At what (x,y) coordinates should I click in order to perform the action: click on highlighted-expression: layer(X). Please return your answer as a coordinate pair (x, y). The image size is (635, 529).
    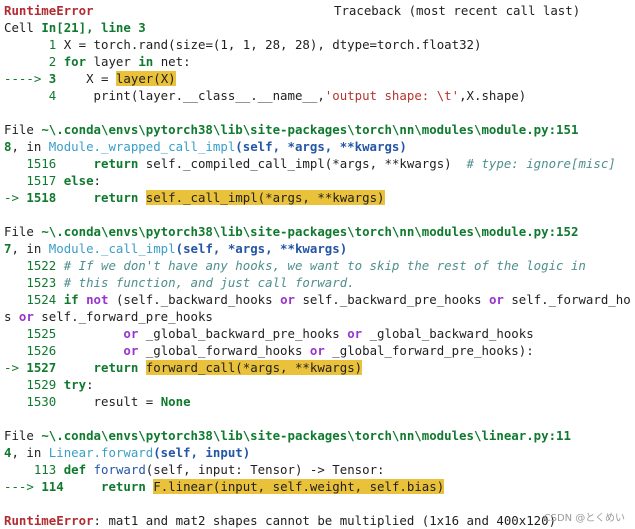
    Looking at the image, I should click on (145, 78).